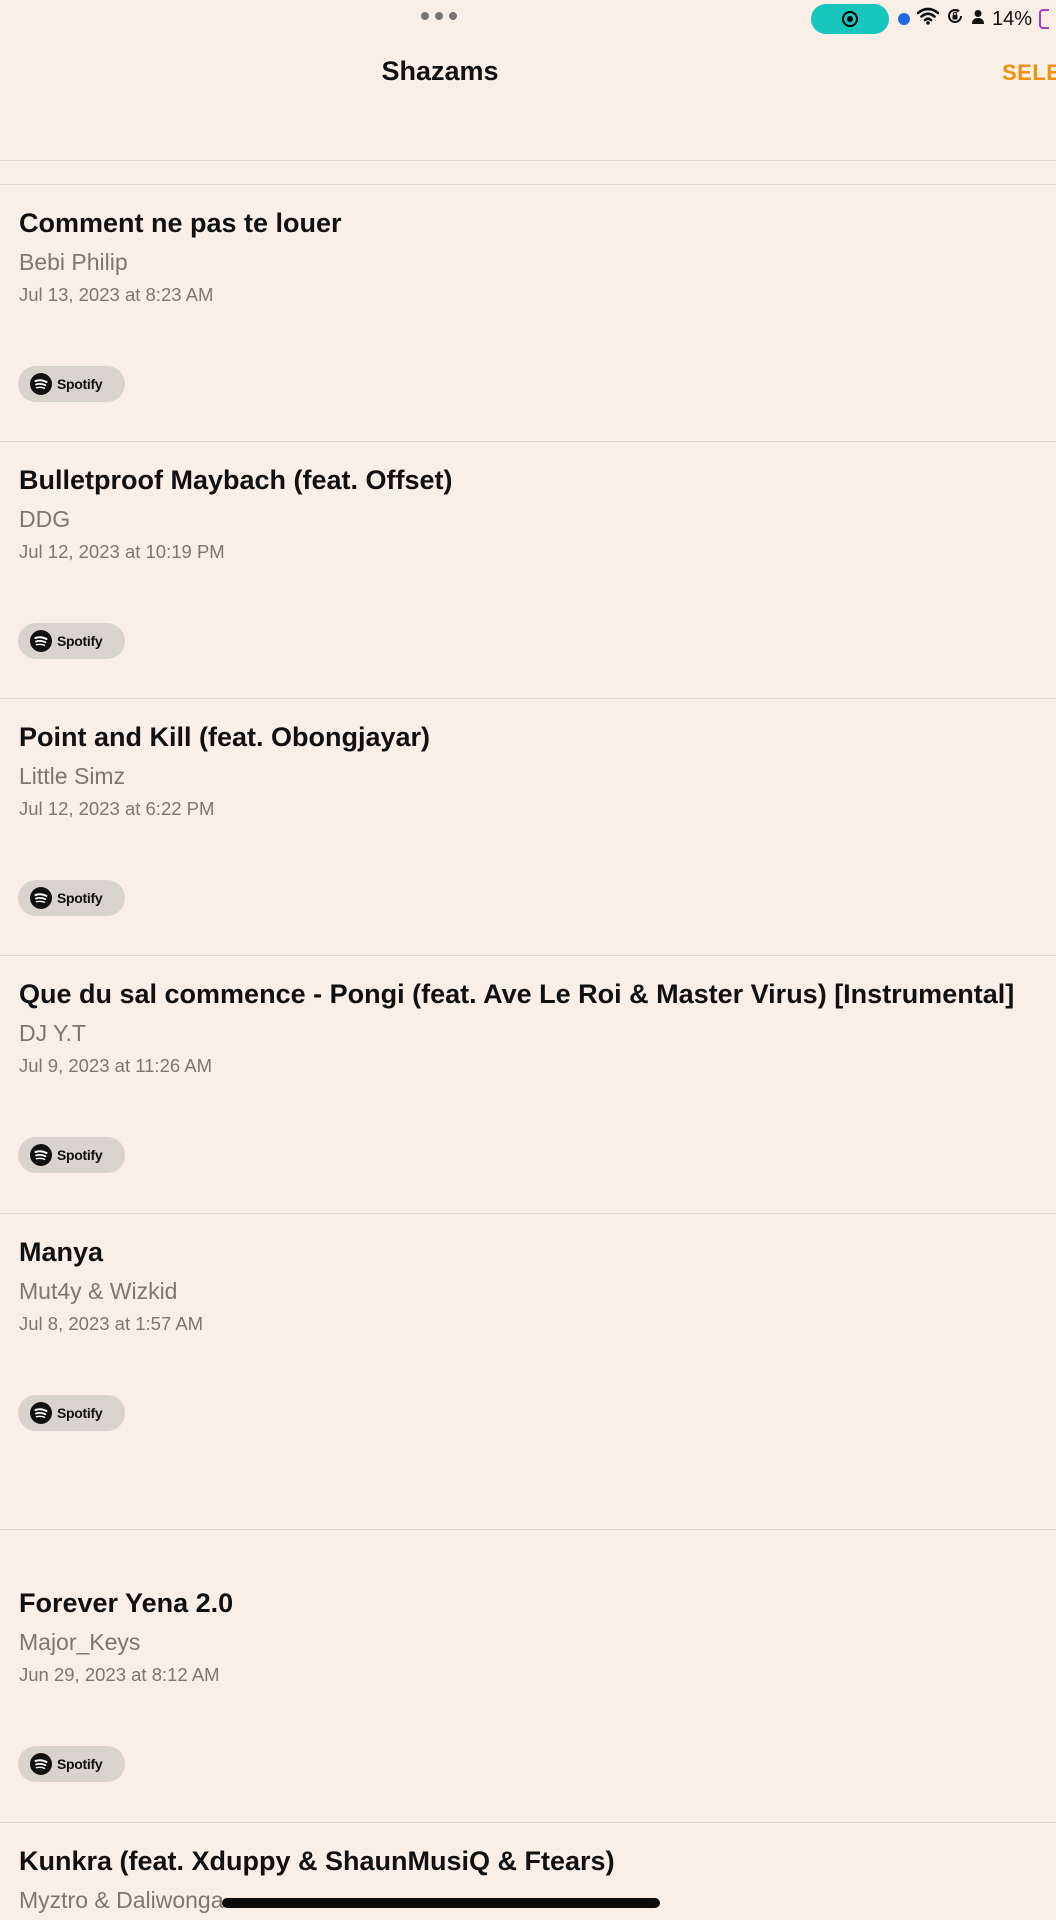 The image size is (1056, 1920). Describe the element at coordinates (119, 1674) in the screenshot. I see `shazam-date: Jun 29, 2023 at 8:12 AM` at that location.